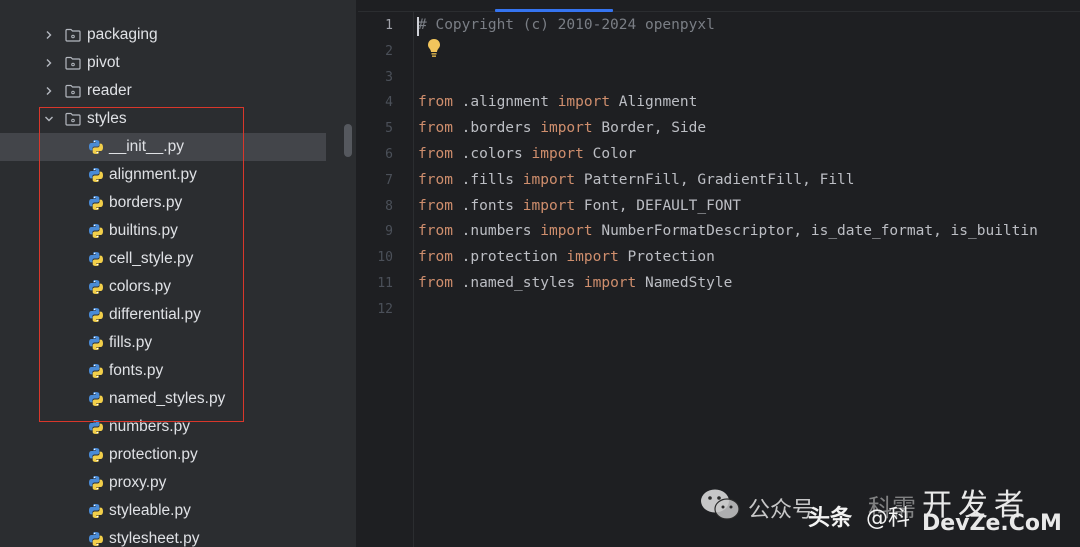 This screenshot has height=547, width=1080. I want to click on code-token: .named_styles, so click(518, 283).